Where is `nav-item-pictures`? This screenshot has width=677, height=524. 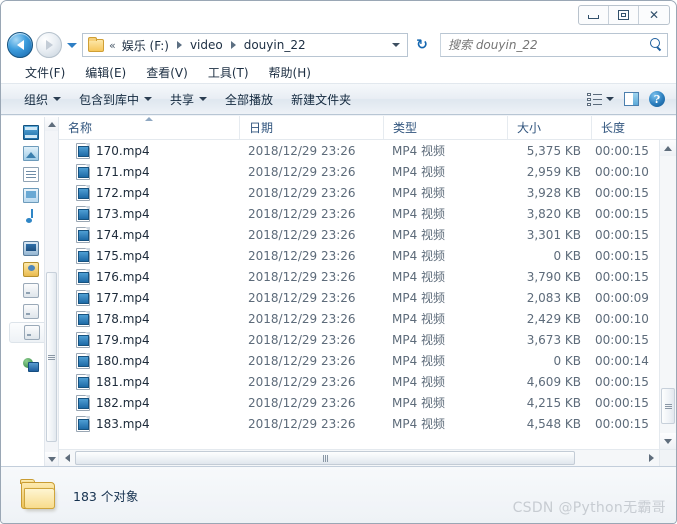
nav-item-pictures is located at coordinates (33, 153).